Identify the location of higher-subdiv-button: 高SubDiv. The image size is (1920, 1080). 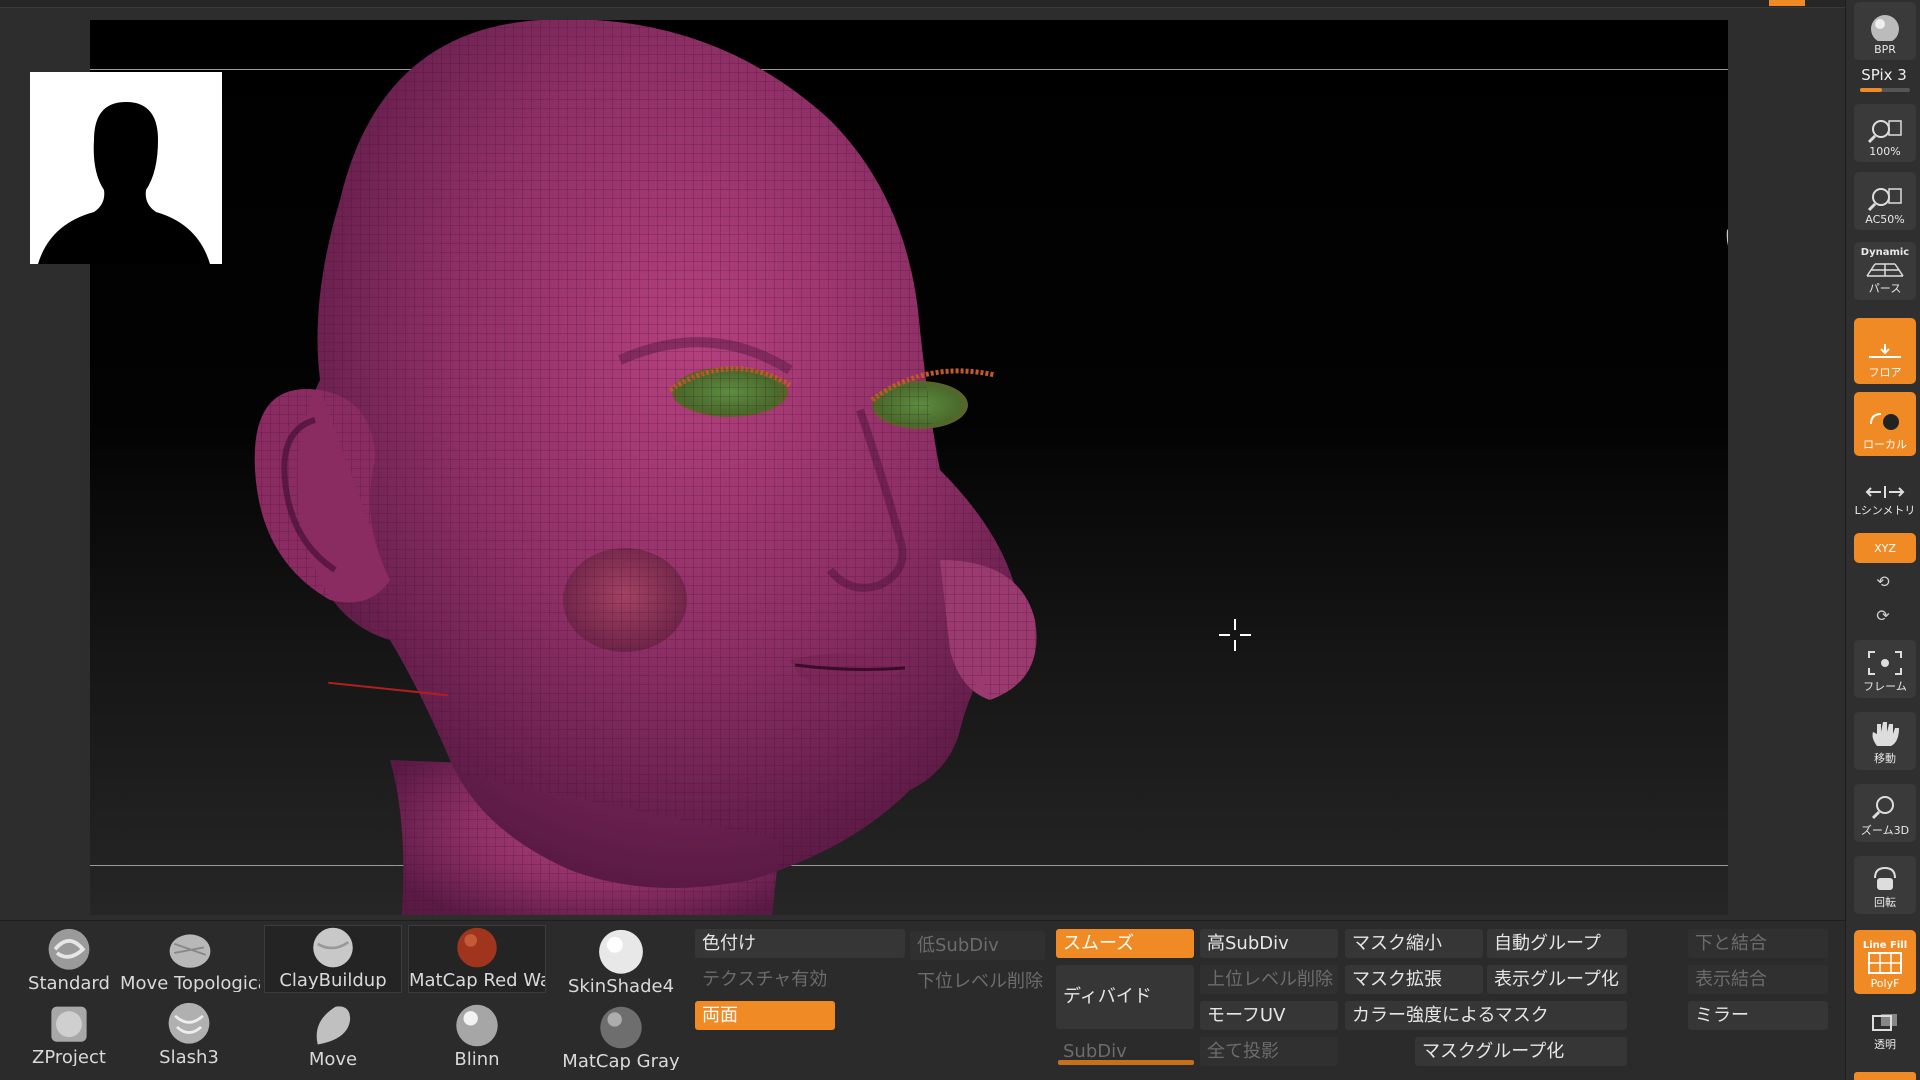
(1269, 943).